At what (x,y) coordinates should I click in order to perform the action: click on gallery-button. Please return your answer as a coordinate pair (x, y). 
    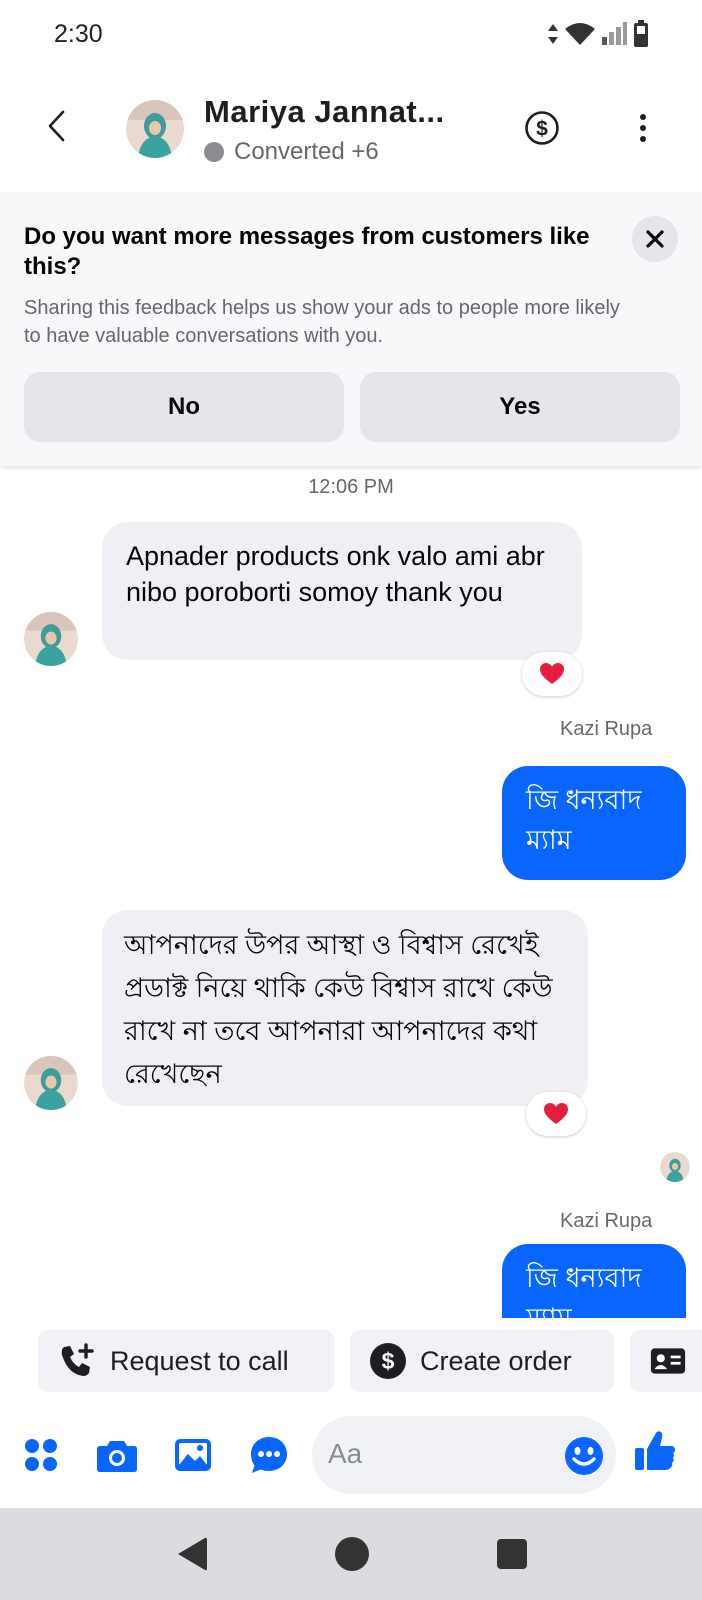
    Looking at the image, I should click on (193, 1455).